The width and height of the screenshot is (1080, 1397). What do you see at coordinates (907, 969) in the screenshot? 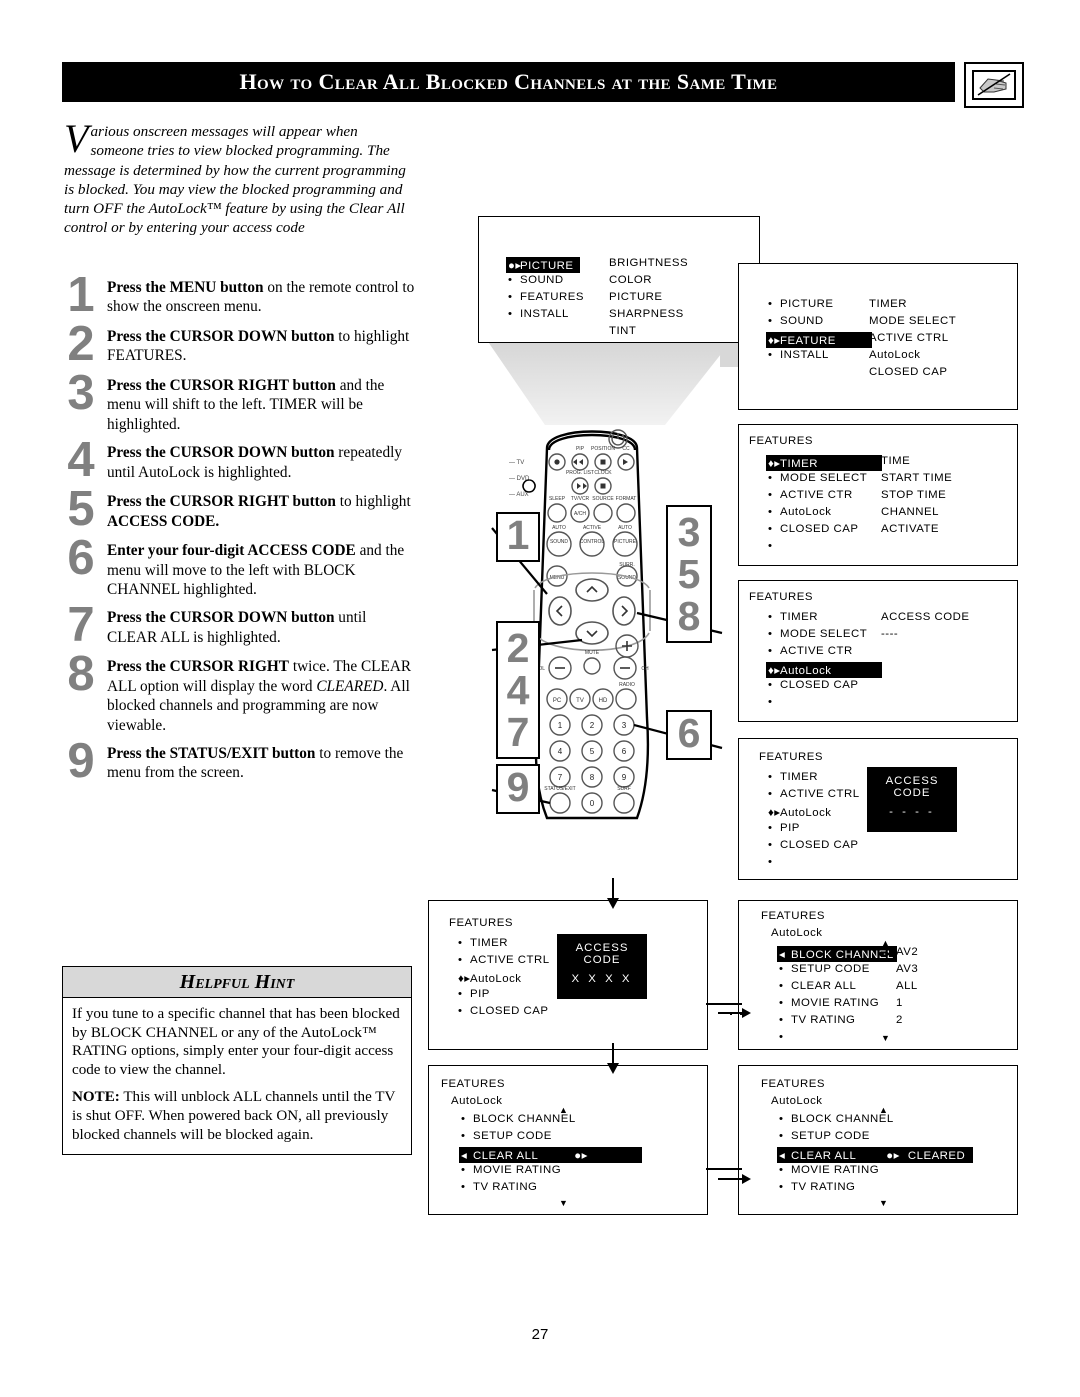
I see `osd-value: AV3` at bounding box center [907, 969].